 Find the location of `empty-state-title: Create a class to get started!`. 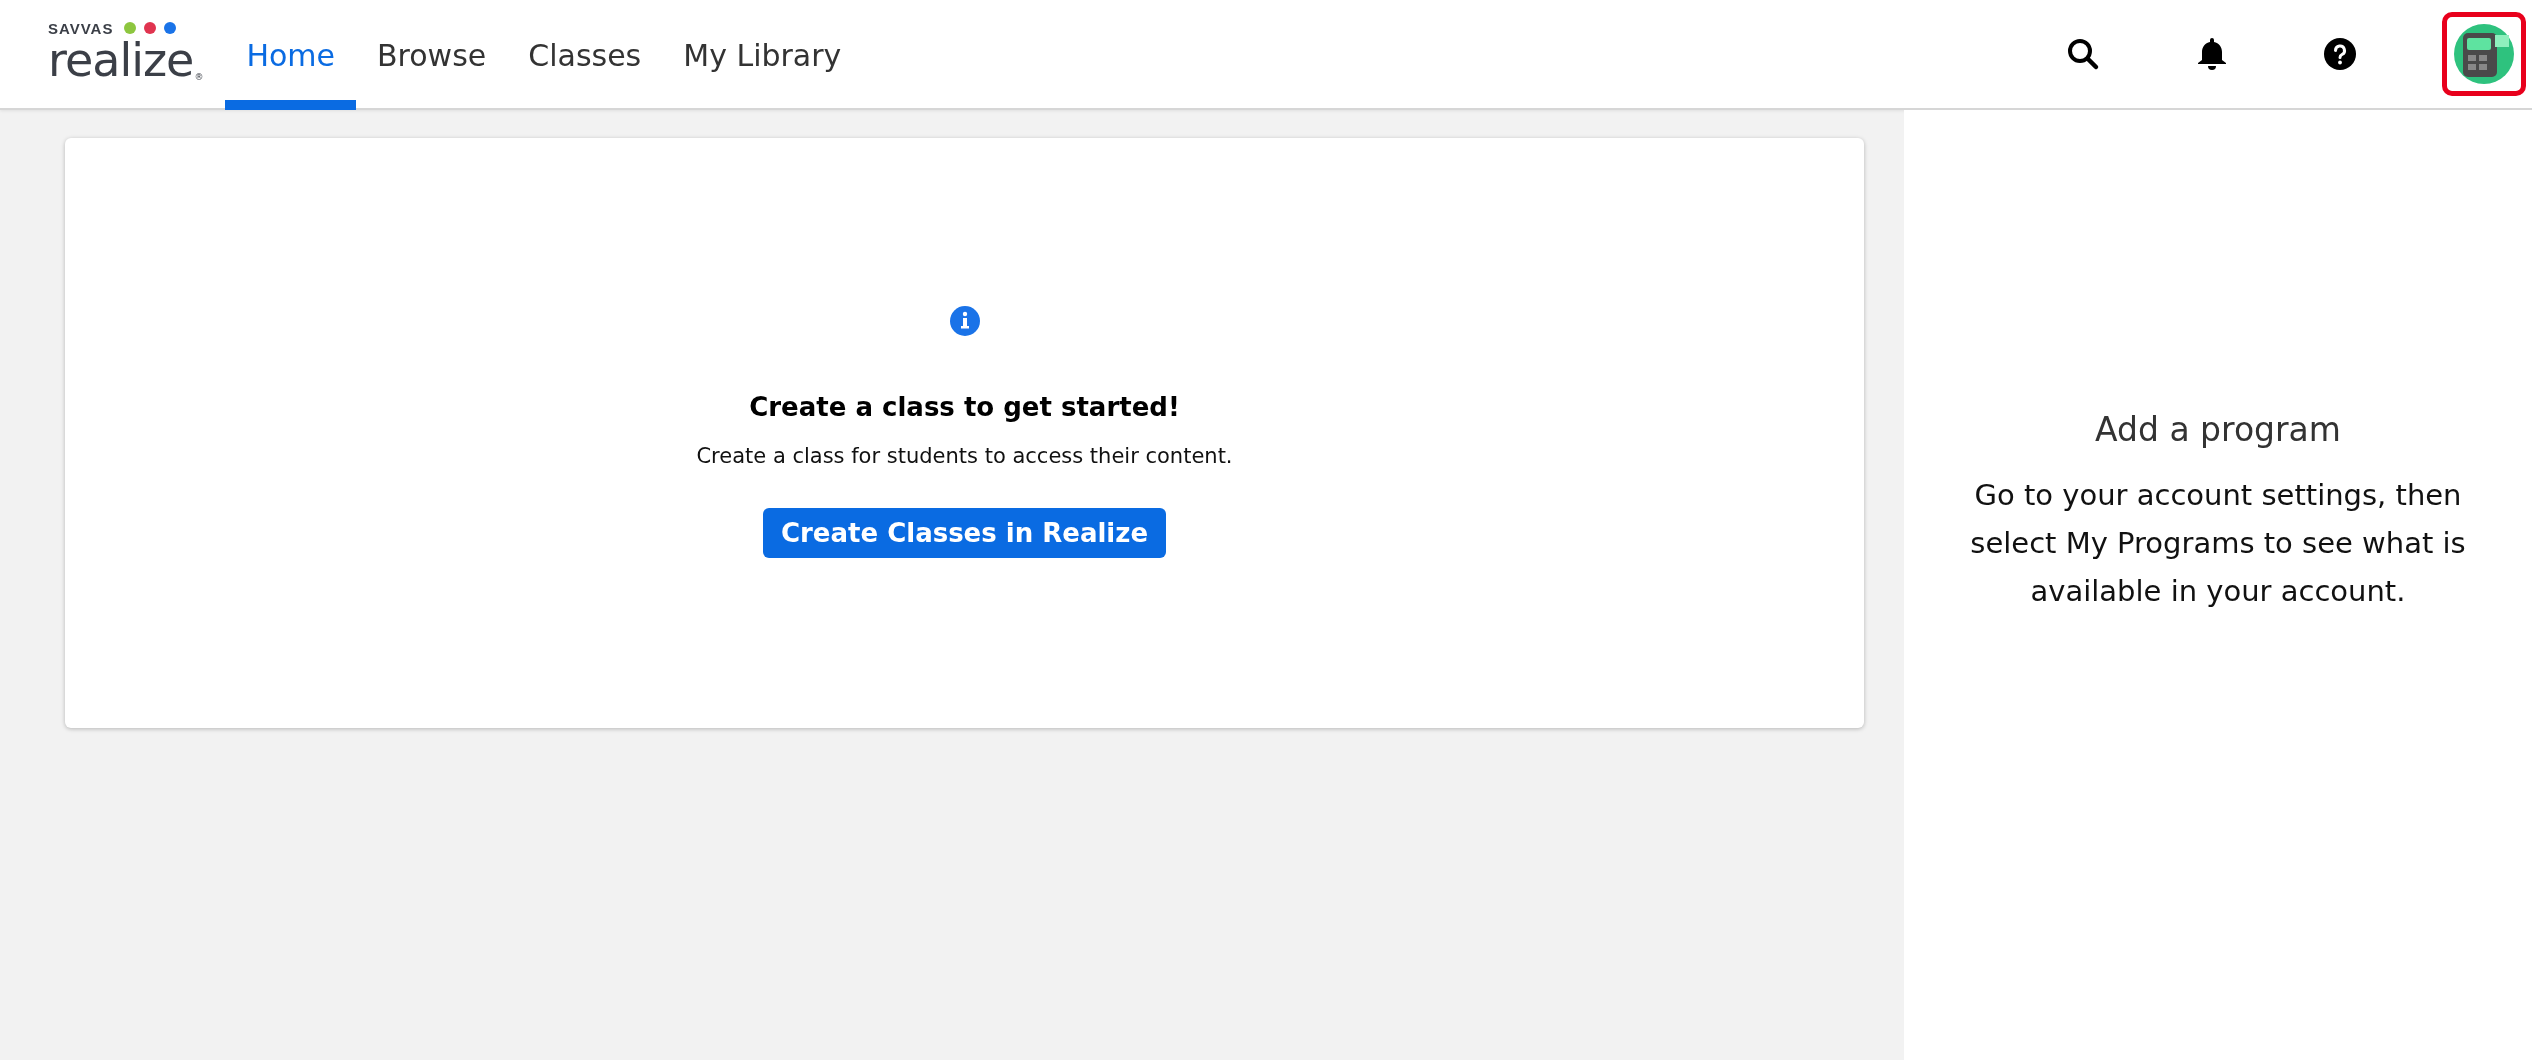

empty-state-title: Create a class to get started! is located at coordinates (964, 407).